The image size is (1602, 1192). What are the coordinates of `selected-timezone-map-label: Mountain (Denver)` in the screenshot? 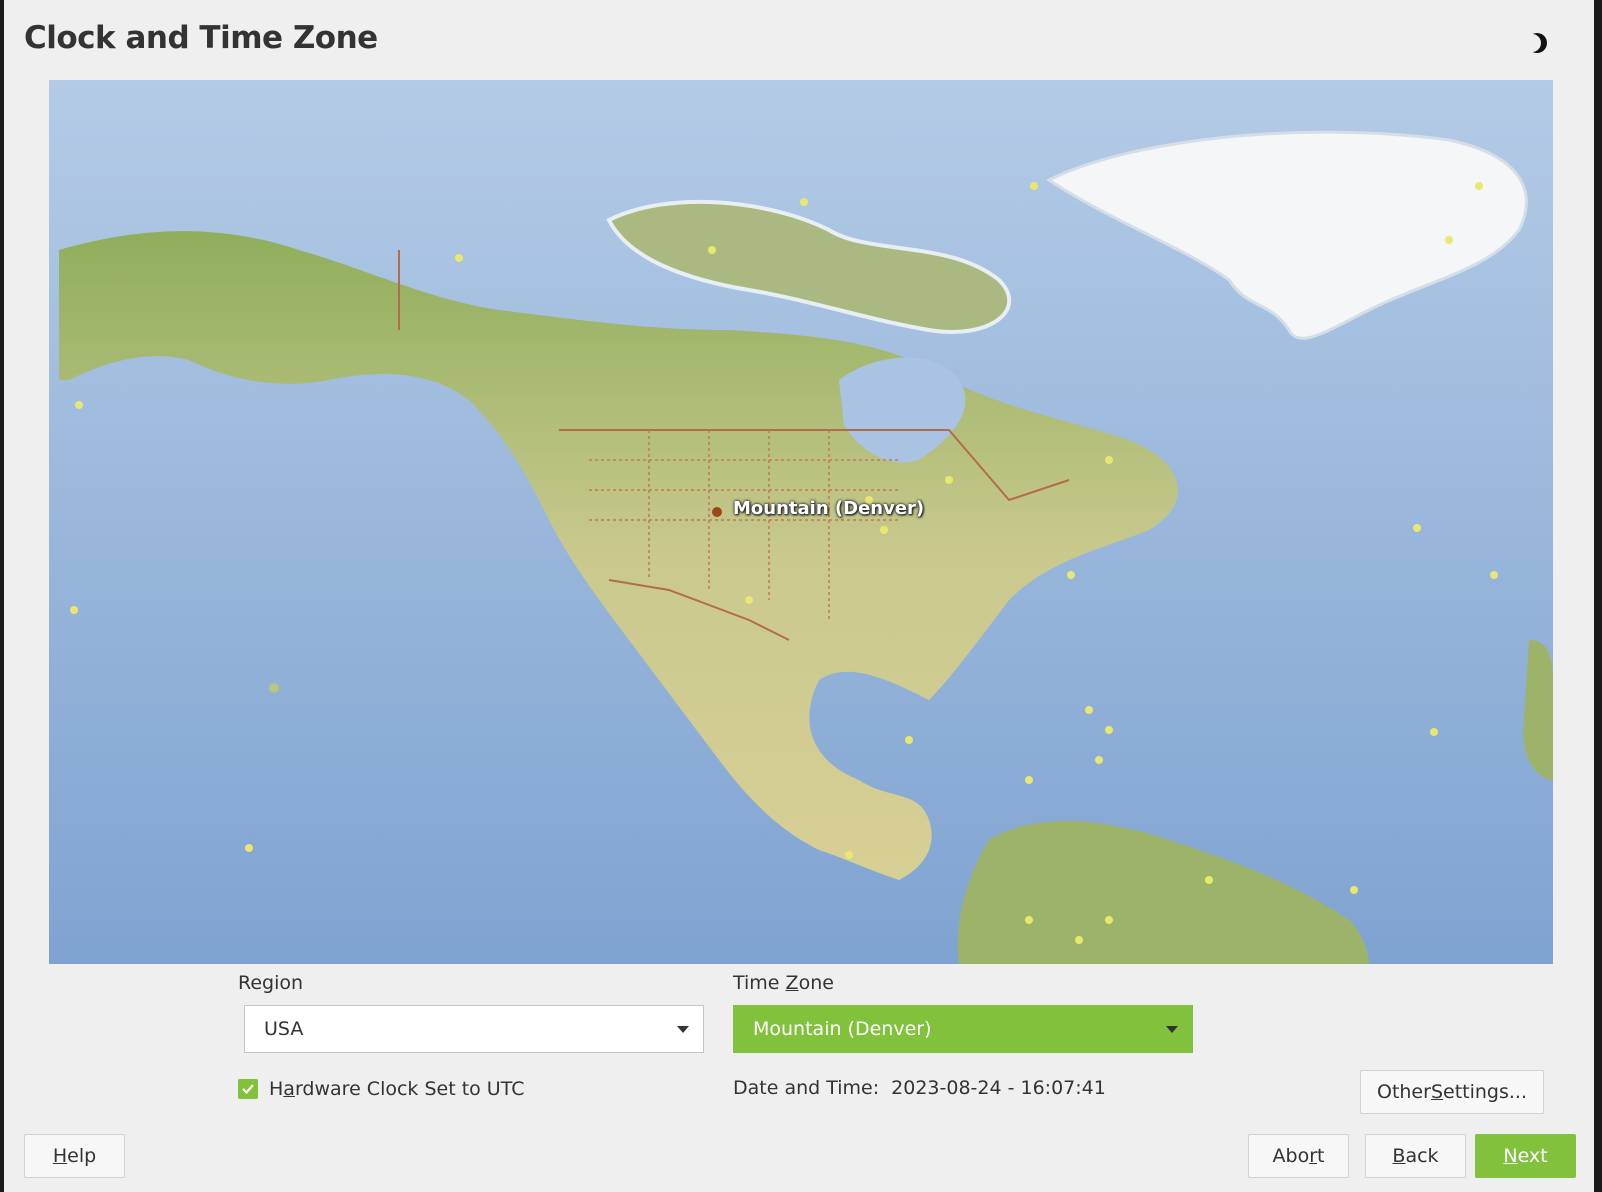 It's located at (829, 508).